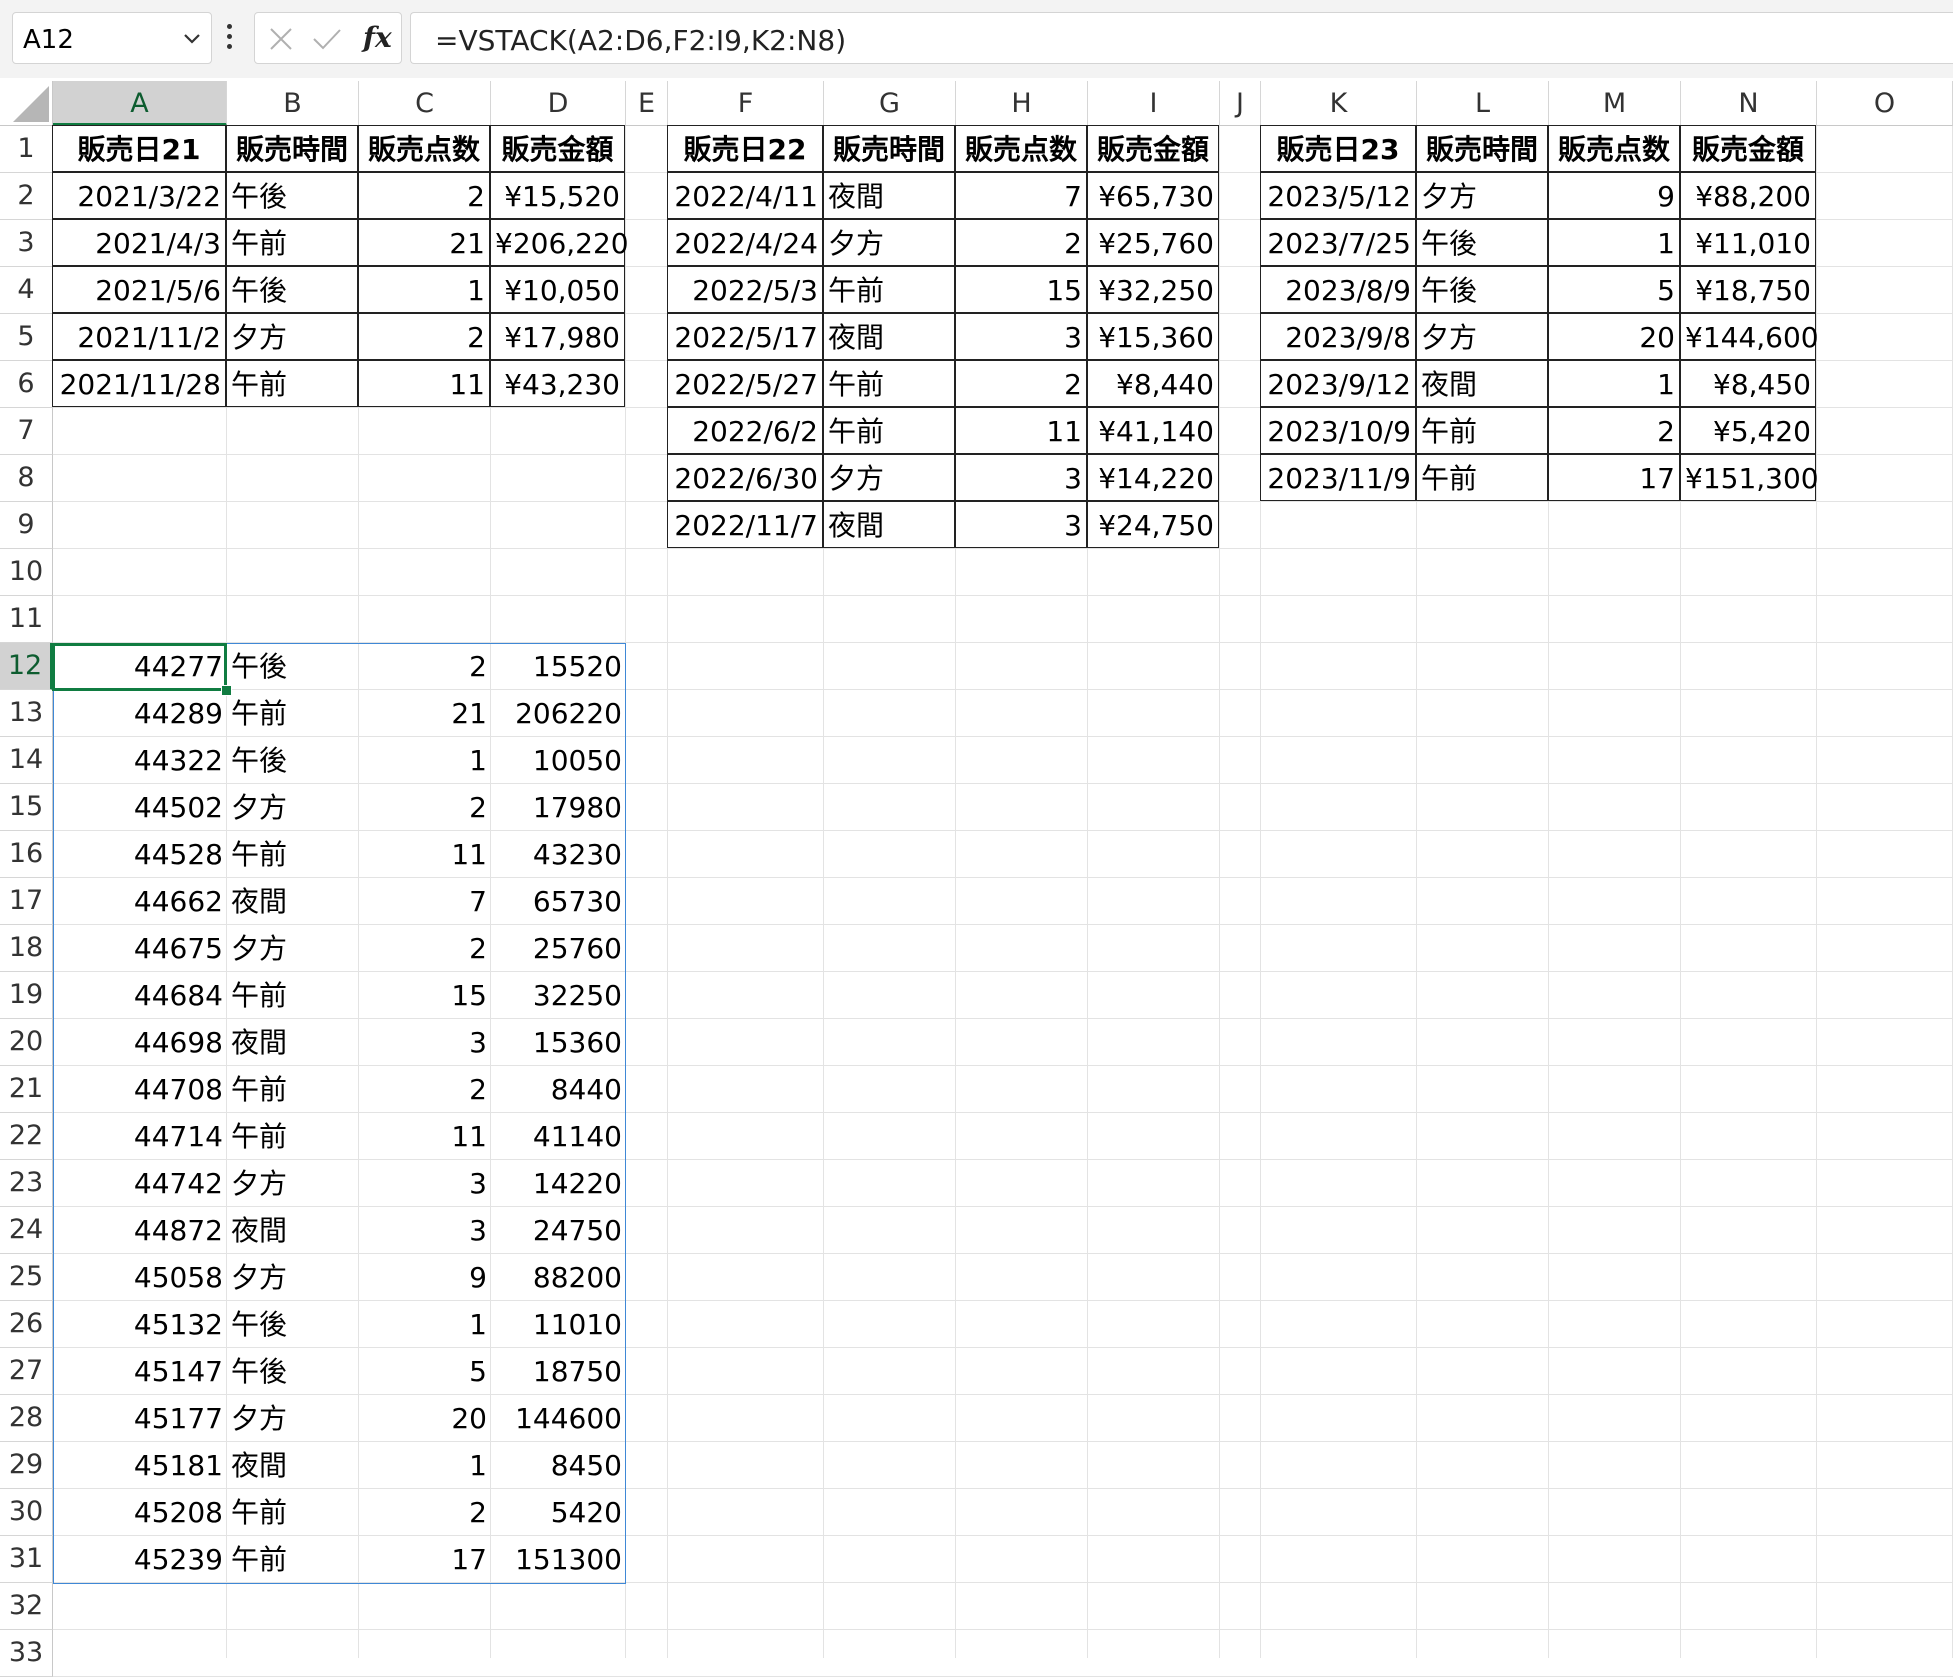 This screenshot has width=1953, height=1677. What do you see at coordinates (424, 289) in the screenshot?
I see `table21-cell: 1` at bounding box center [424, 289].